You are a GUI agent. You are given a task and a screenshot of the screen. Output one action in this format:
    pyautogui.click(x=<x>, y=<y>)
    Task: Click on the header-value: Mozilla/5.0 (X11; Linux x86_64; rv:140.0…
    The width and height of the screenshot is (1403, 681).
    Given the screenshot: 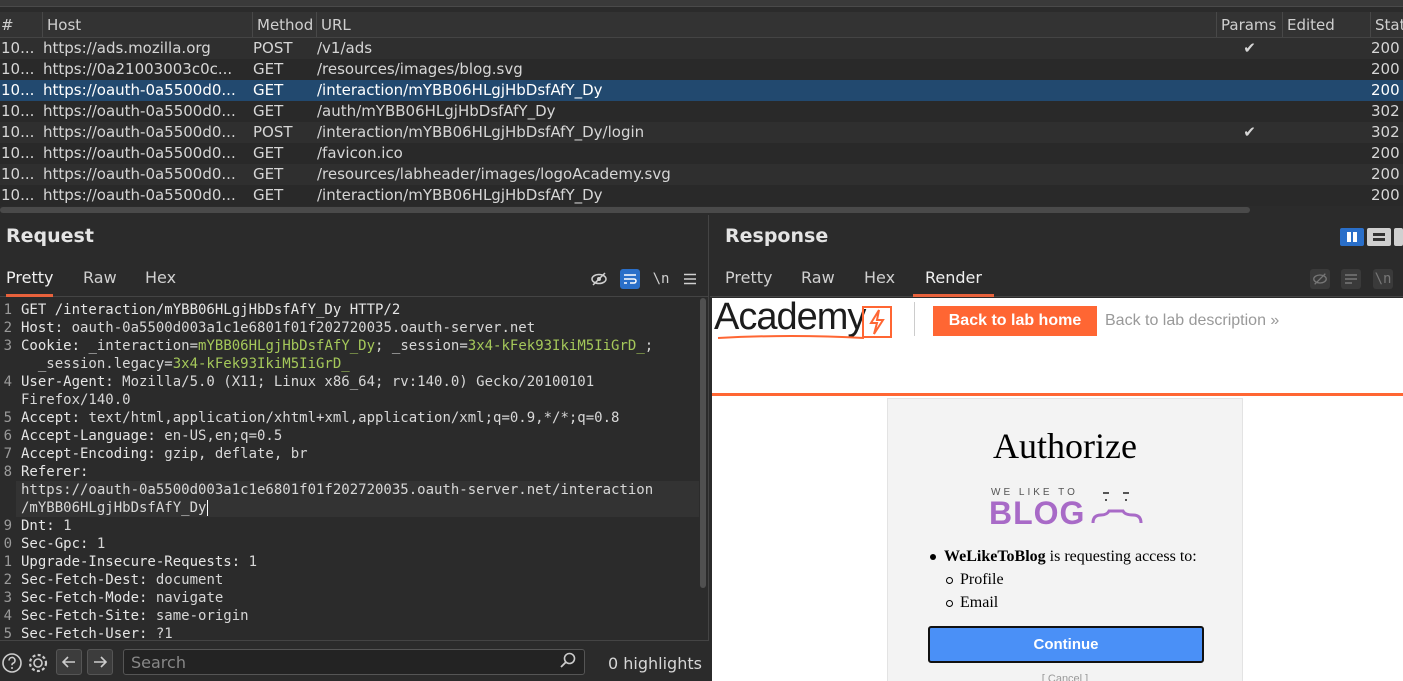 What is the action you would take?
    pyautogui.click(x=354, y=382)
    